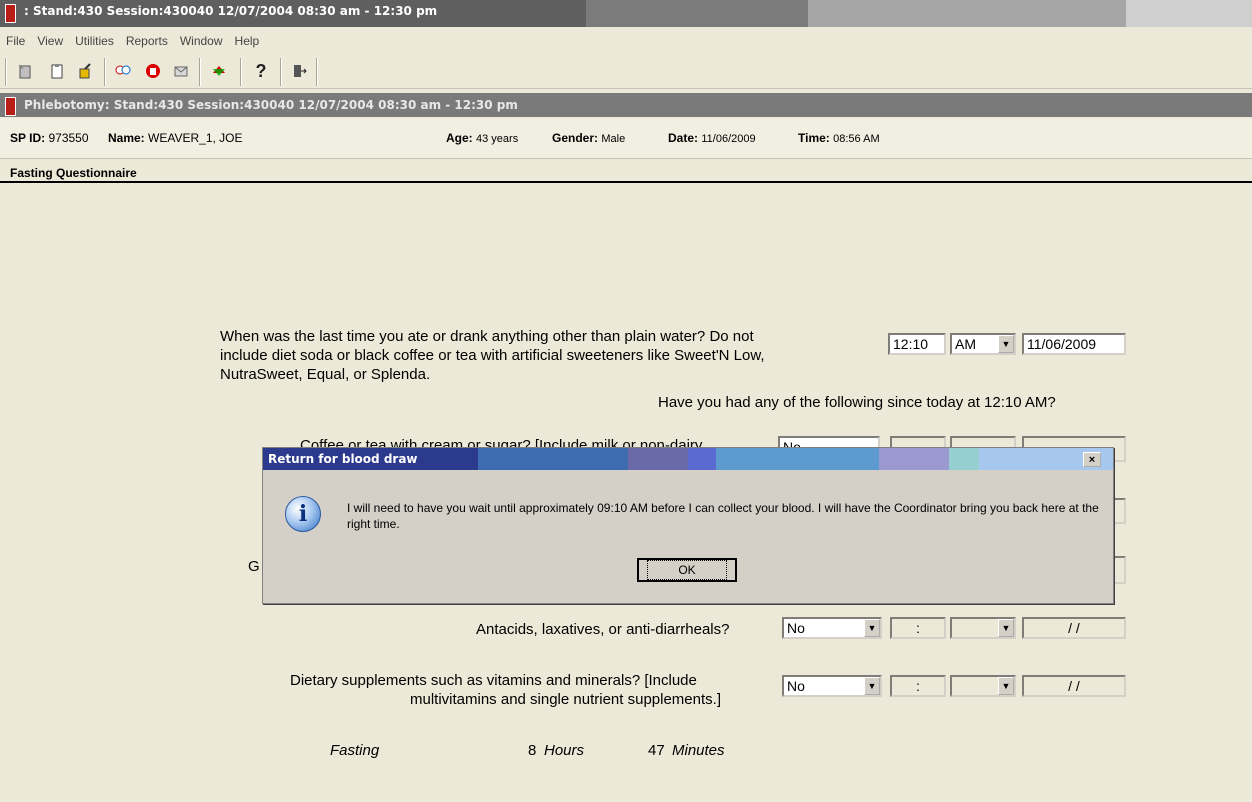 The width and height of the screenshot is (1252, 802). I want to click on sp-time: Time: 08:56 AM, so click(839, 138).